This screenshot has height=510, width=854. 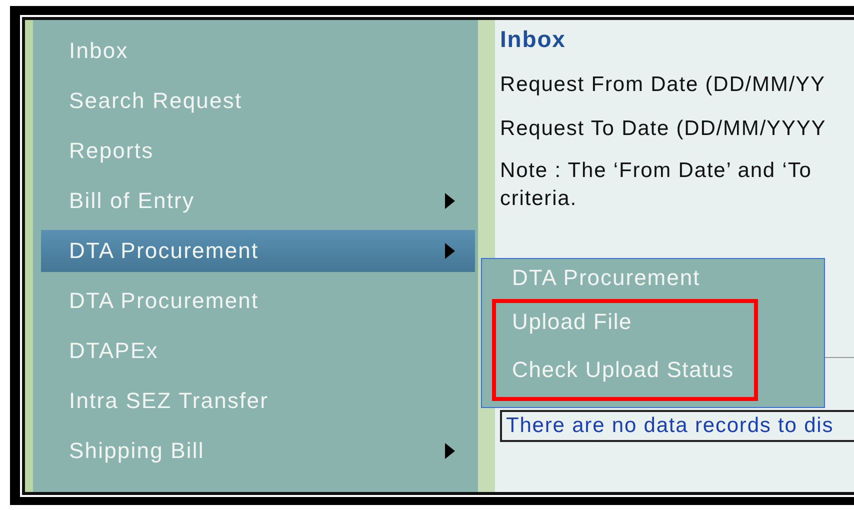 I want to click on sidebar-item: Bill of Entry, so click(x=258, y=201).